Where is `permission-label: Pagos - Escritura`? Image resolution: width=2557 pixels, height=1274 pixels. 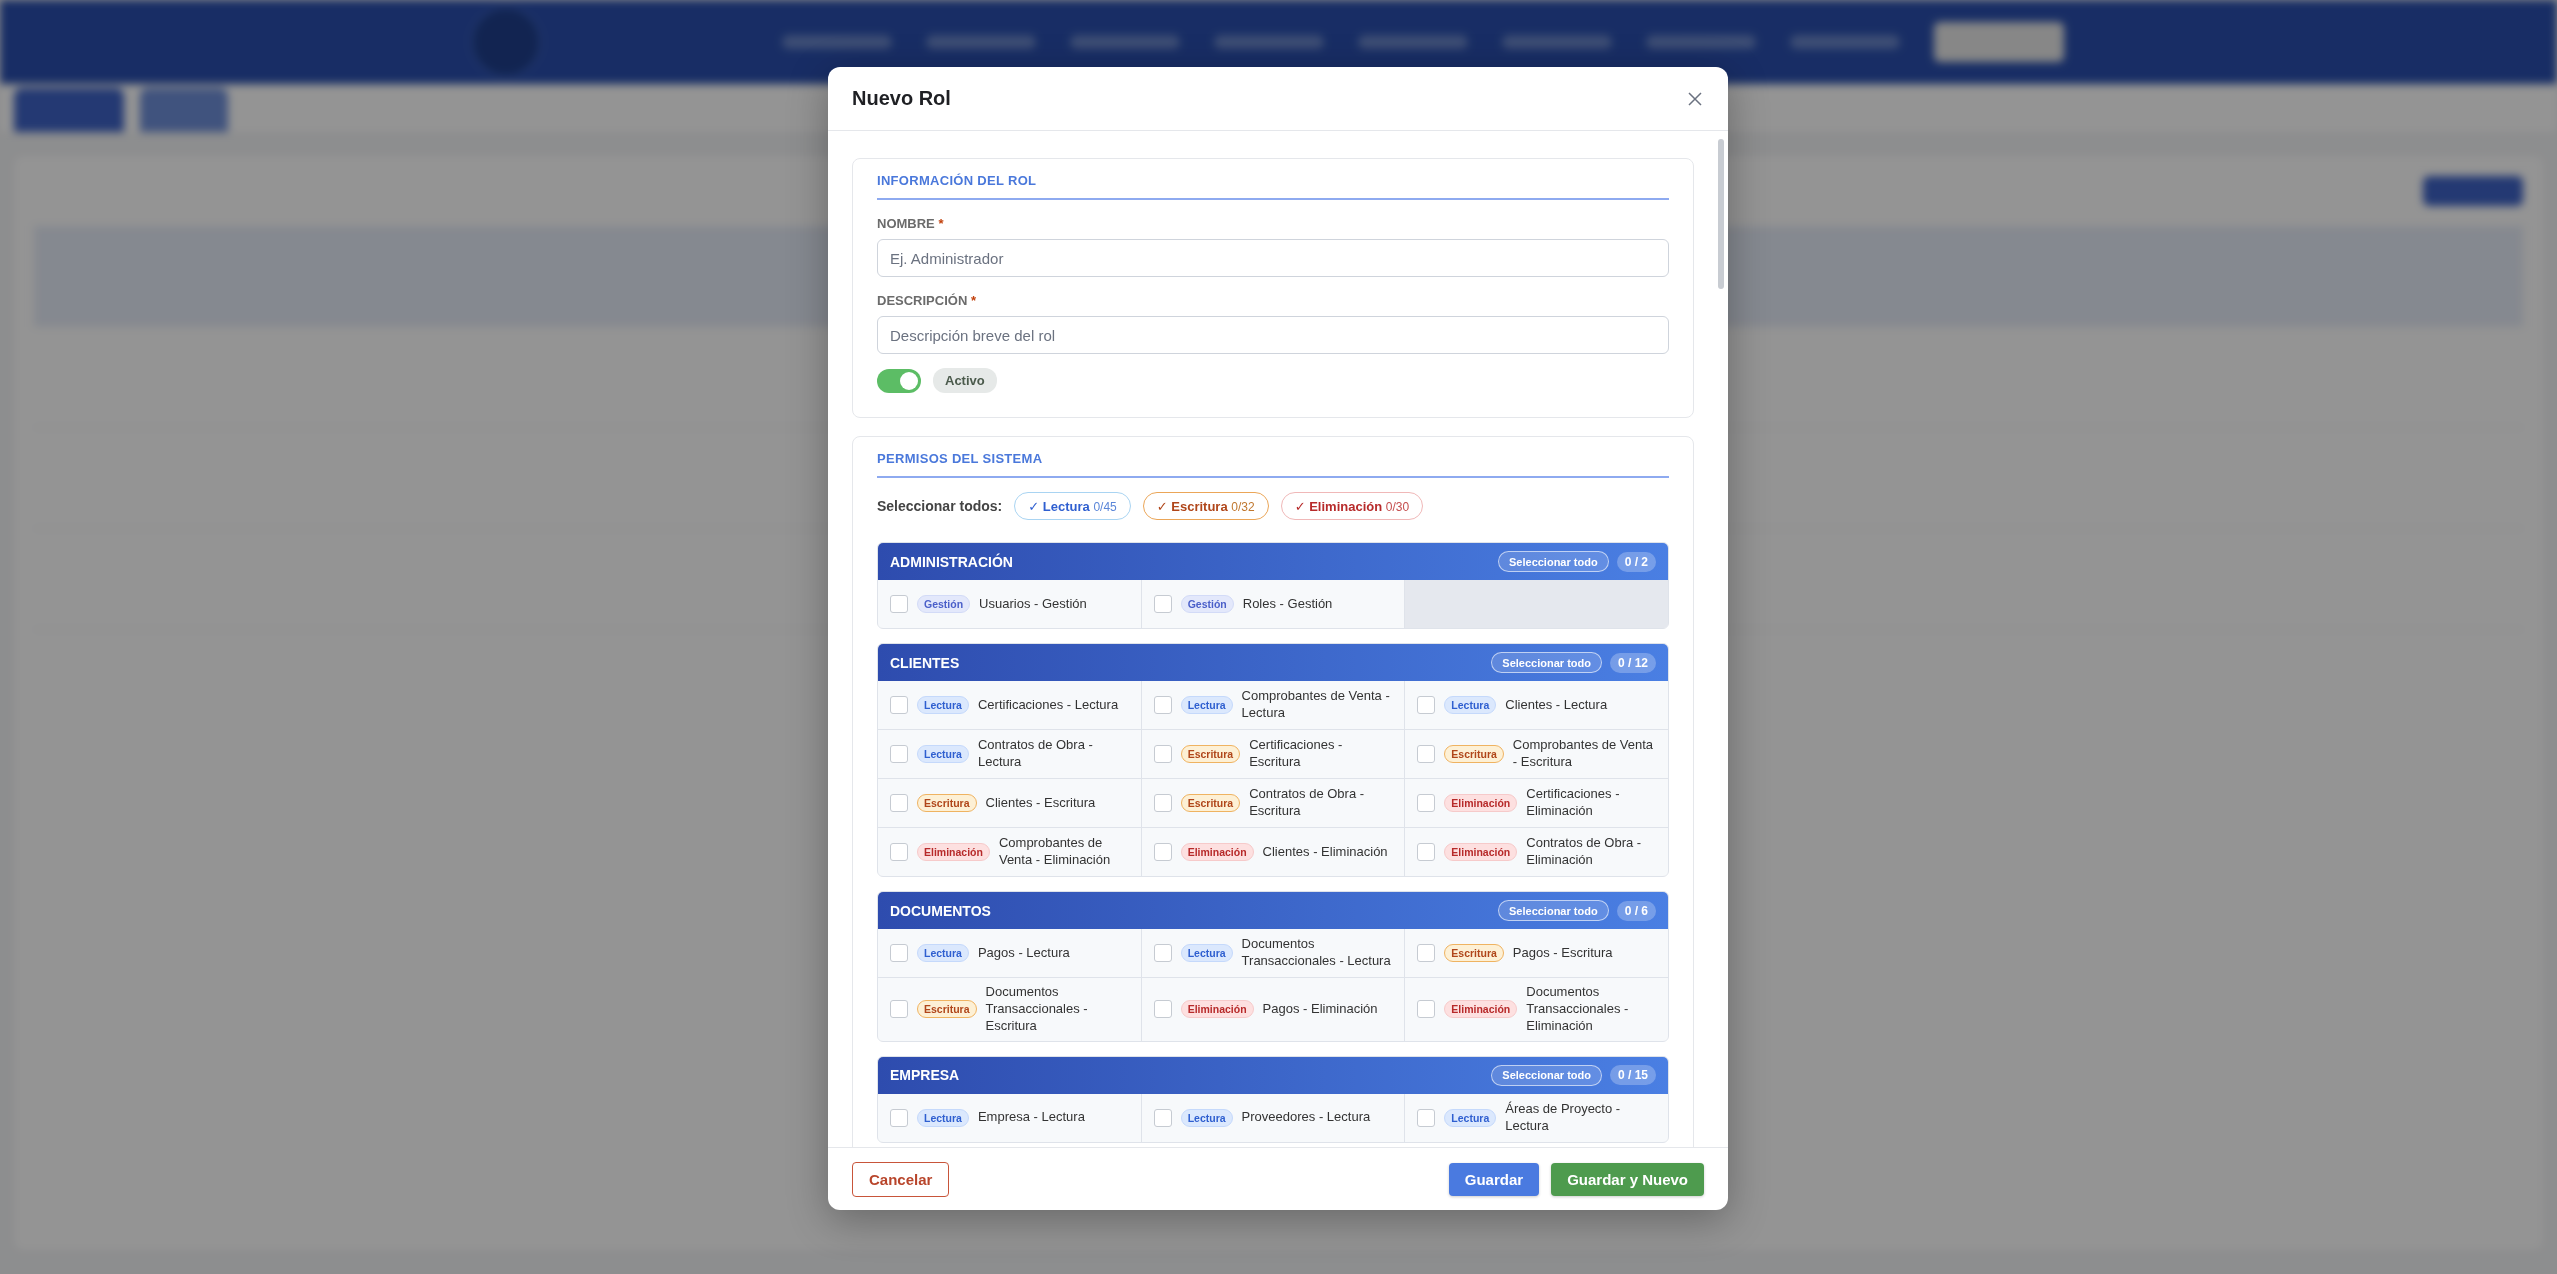 permission-label: Pagos - Escritura is located at coordinates (1562, 953).